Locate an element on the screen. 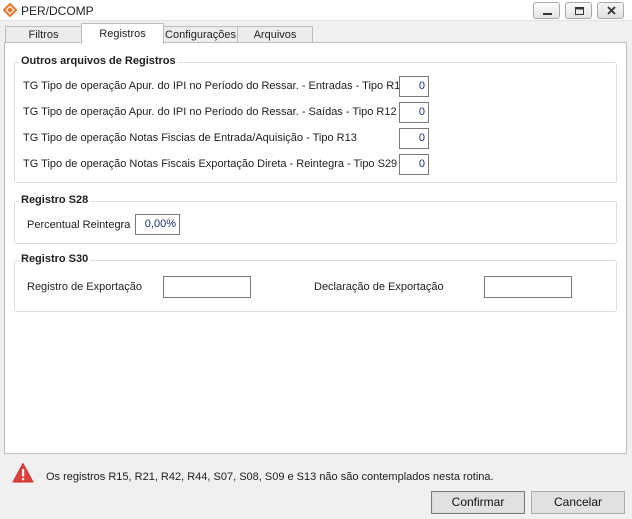  cancelar-button: Cancelar is located at coordinates (578, 502).